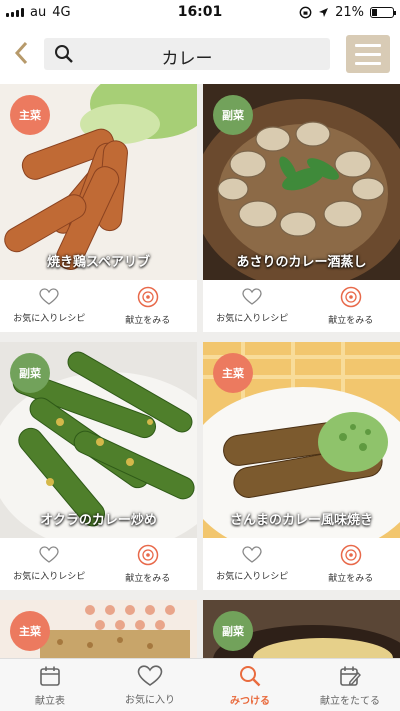 This screenshot has width=400, height=711. What do you see at coordinates (200, 12) in the screenshot?
I see `status-bar: au 4G 16:01 21%` at bounding box center [200, 12].